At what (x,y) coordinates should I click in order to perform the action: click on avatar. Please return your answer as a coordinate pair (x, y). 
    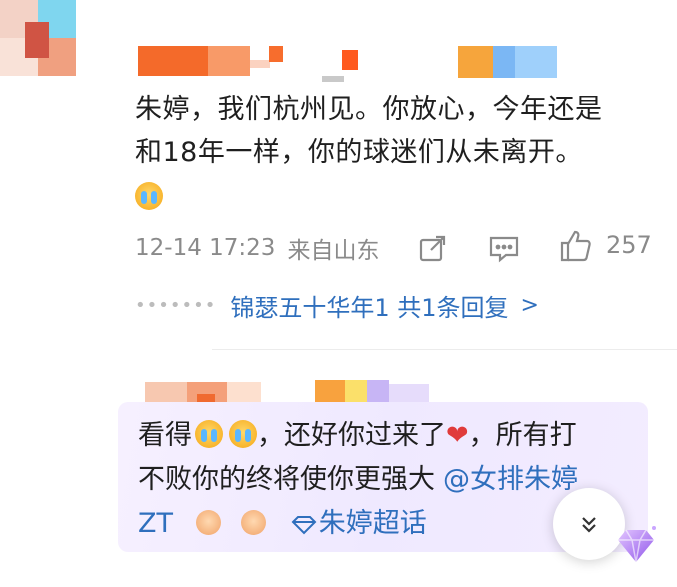
    Looking at the image, I should click on (38, 76).